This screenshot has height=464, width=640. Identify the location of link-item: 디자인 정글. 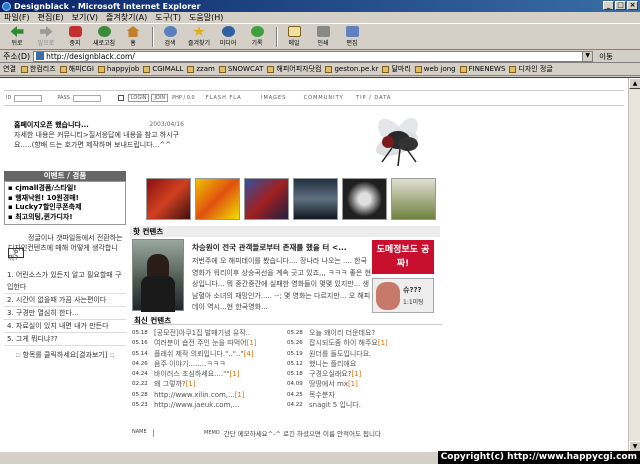
(531, 69).